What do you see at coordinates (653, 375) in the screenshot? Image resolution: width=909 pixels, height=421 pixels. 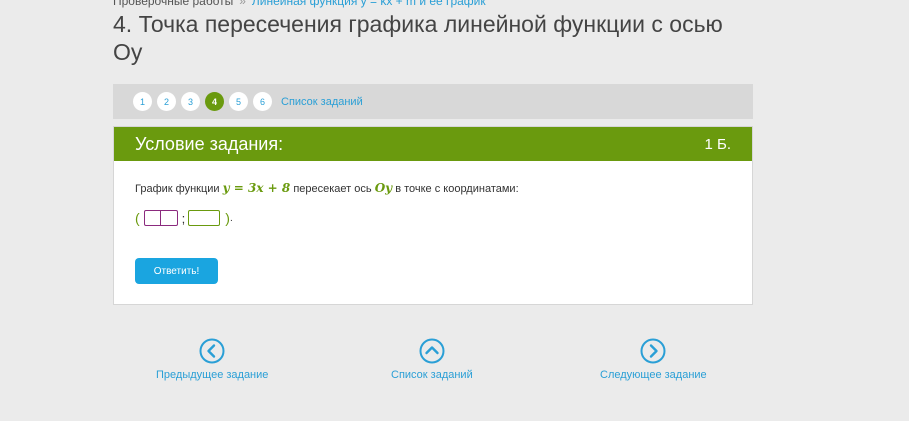 I see `next-task-label: Следующее задание` at bounding box center [653, 375].